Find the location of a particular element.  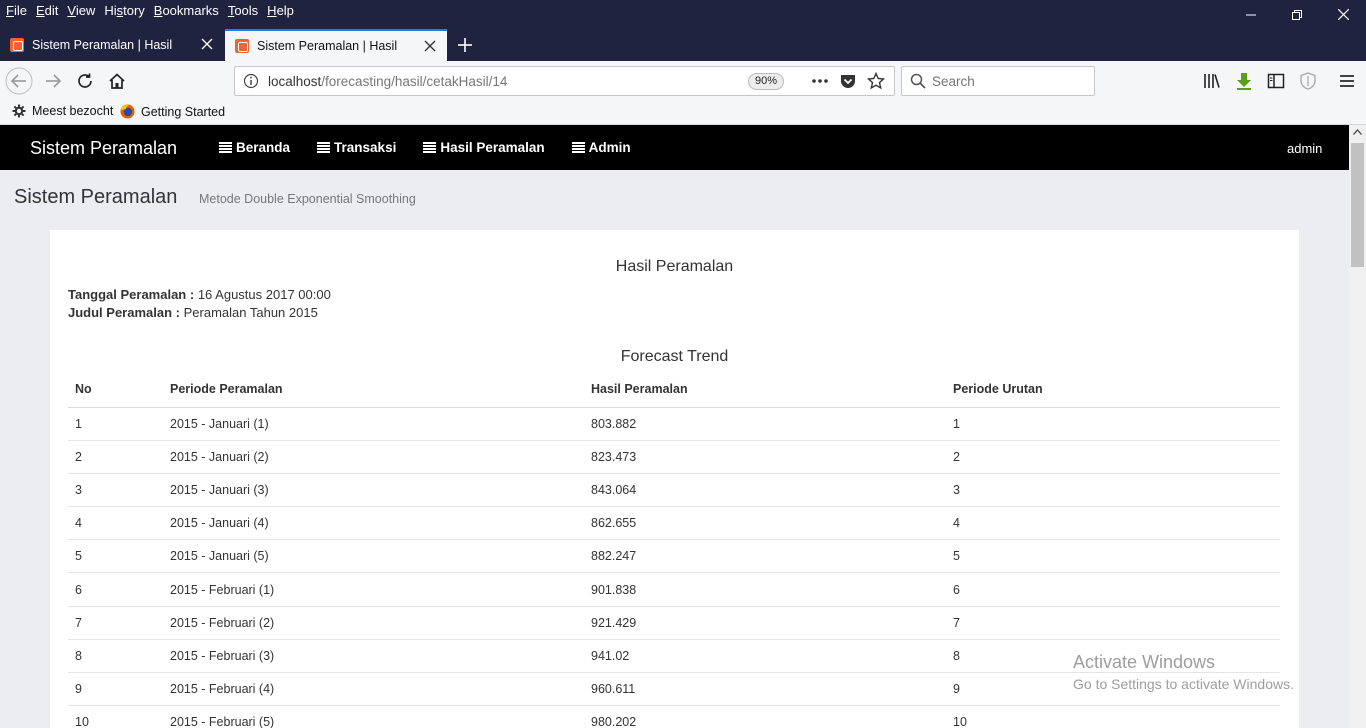

nav-beranda: Beranda is located at coordinates (254, 147).